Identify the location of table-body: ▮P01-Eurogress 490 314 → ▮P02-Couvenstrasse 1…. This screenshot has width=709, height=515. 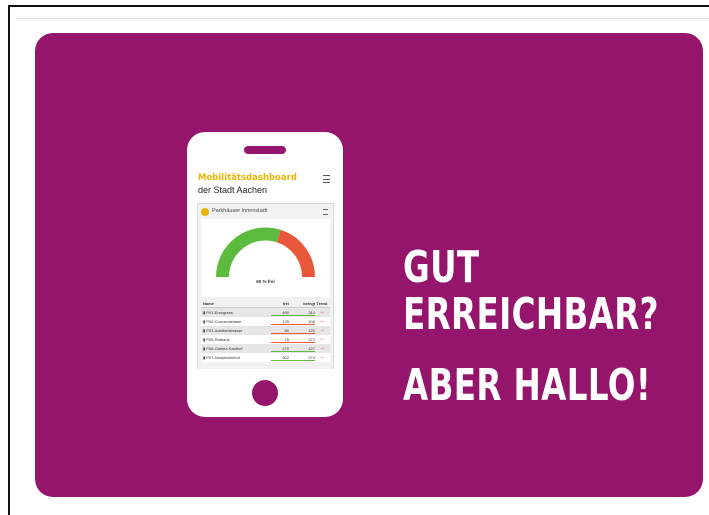
(265, 335).